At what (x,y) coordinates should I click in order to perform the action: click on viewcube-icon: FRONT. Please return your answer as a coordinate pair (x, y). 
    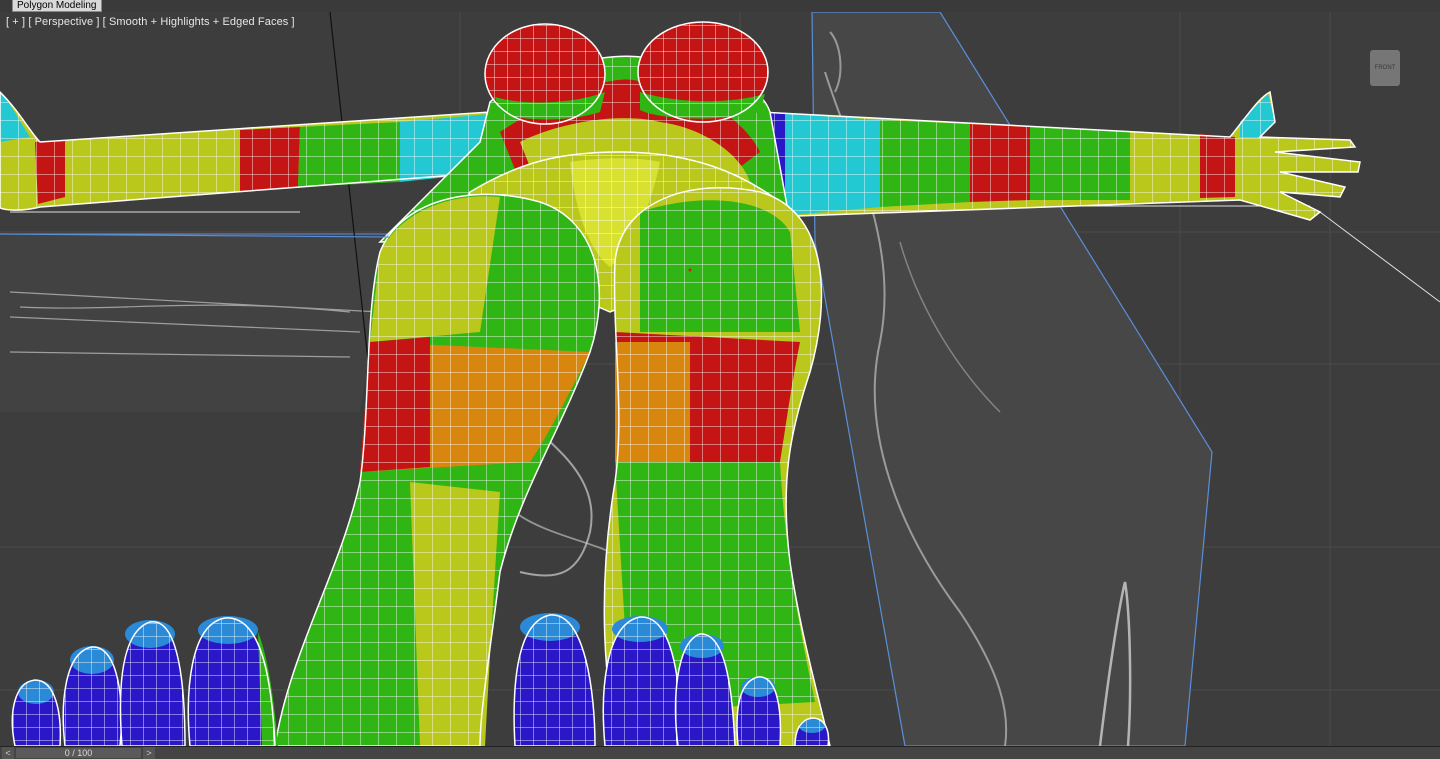
    Looking at the image, I should click on (1385, 68).